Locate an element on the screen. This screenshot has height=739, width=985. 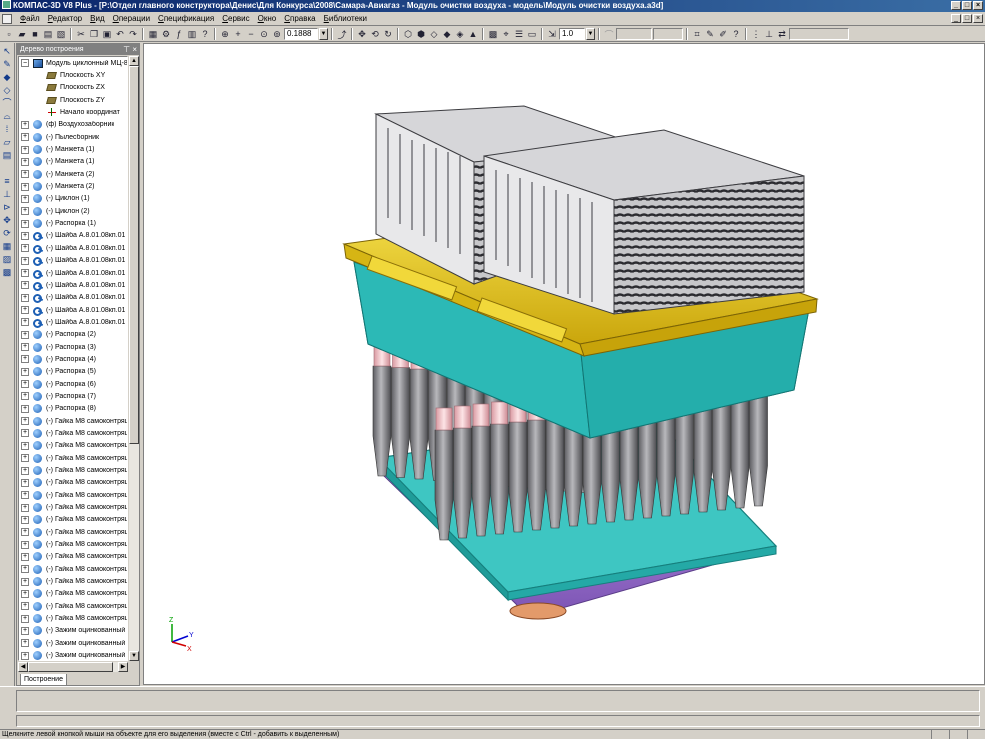
tree-item: + (-) Распорка (1) is located at coordinates (73, 223).